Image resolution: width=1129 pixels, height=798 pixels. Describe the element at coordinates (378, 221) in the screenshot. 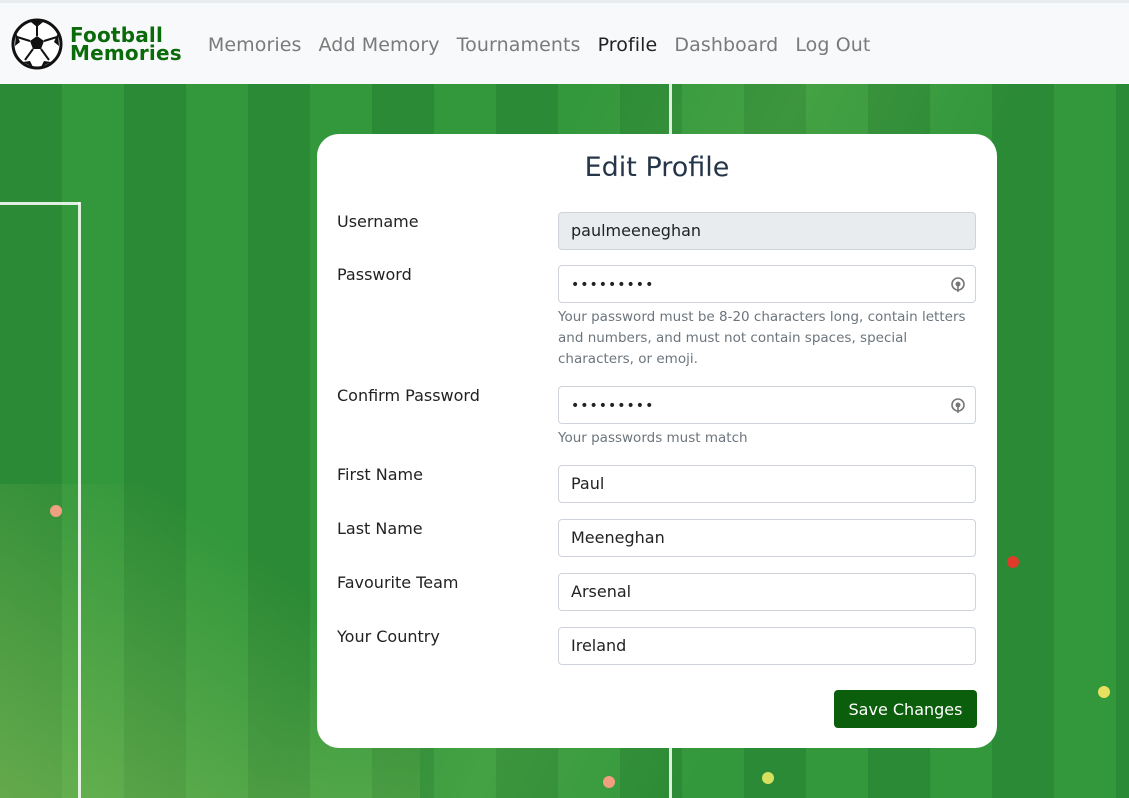

I see `username-label: Username` at that location.